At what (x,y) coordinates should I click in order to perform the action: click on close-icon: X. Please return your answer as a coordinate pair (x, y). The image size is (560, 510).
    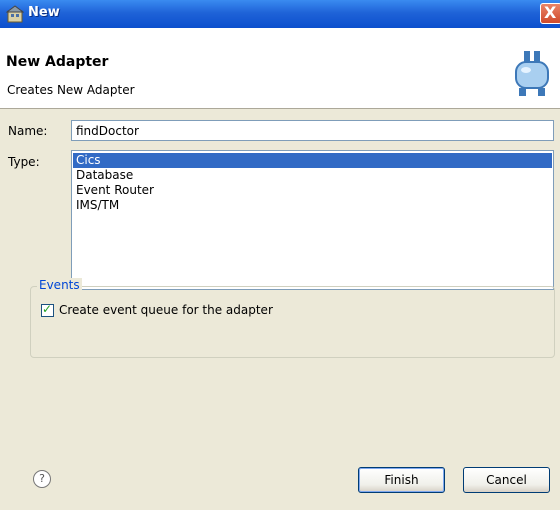
    Looking at the image, I should click on (550, 12).